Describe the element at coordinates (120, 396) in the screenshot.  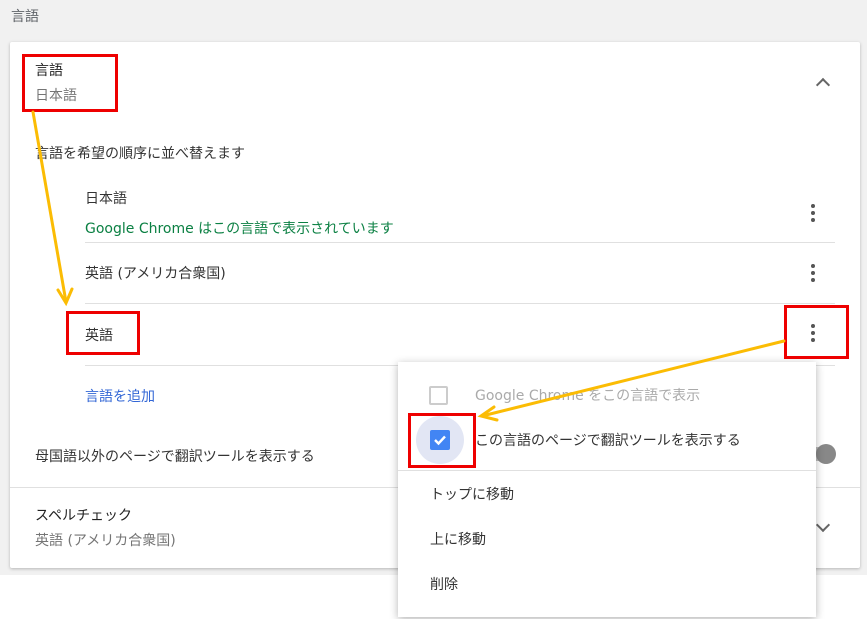
I see `add-language-link: 言語を追加` at that location.